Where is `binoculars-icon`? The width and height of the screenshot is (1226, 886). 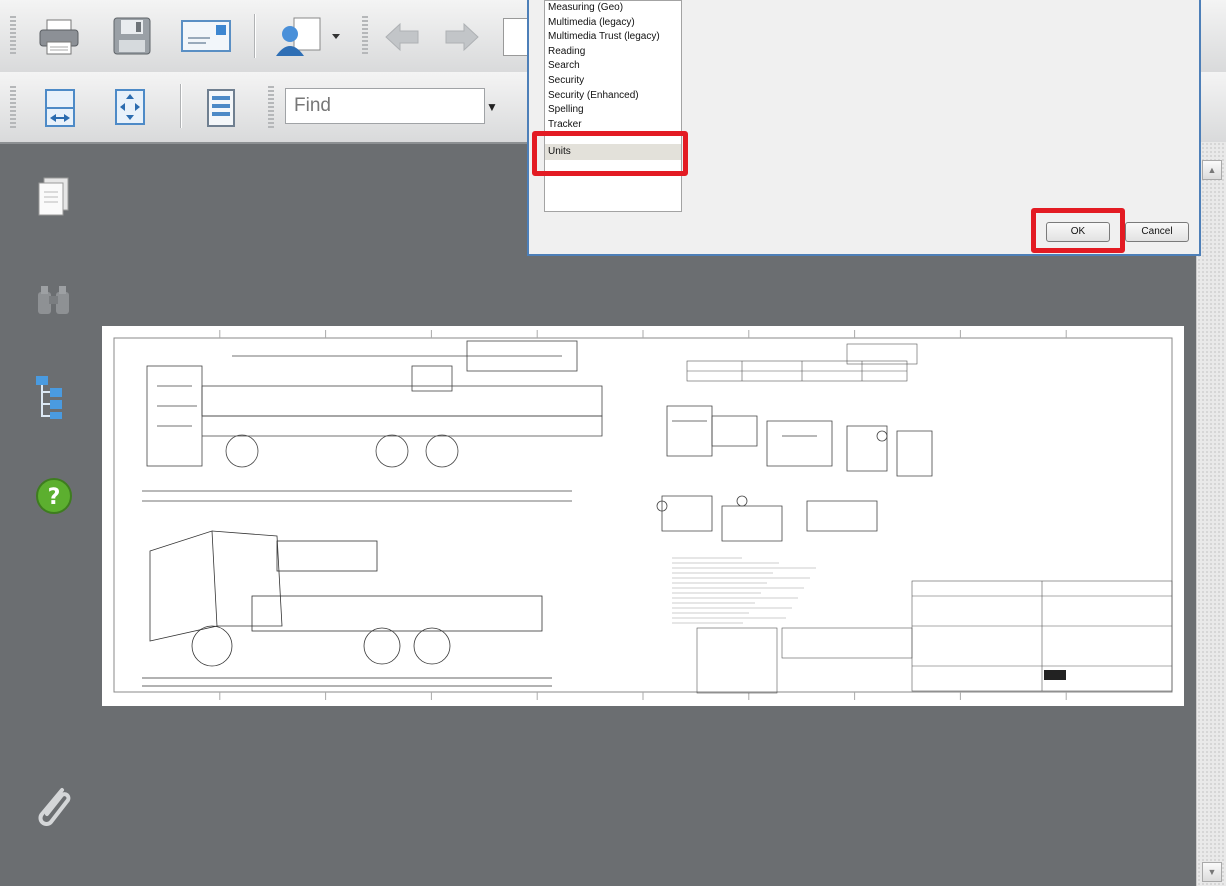
binoculars-icon is located at coordinates (53, 300).